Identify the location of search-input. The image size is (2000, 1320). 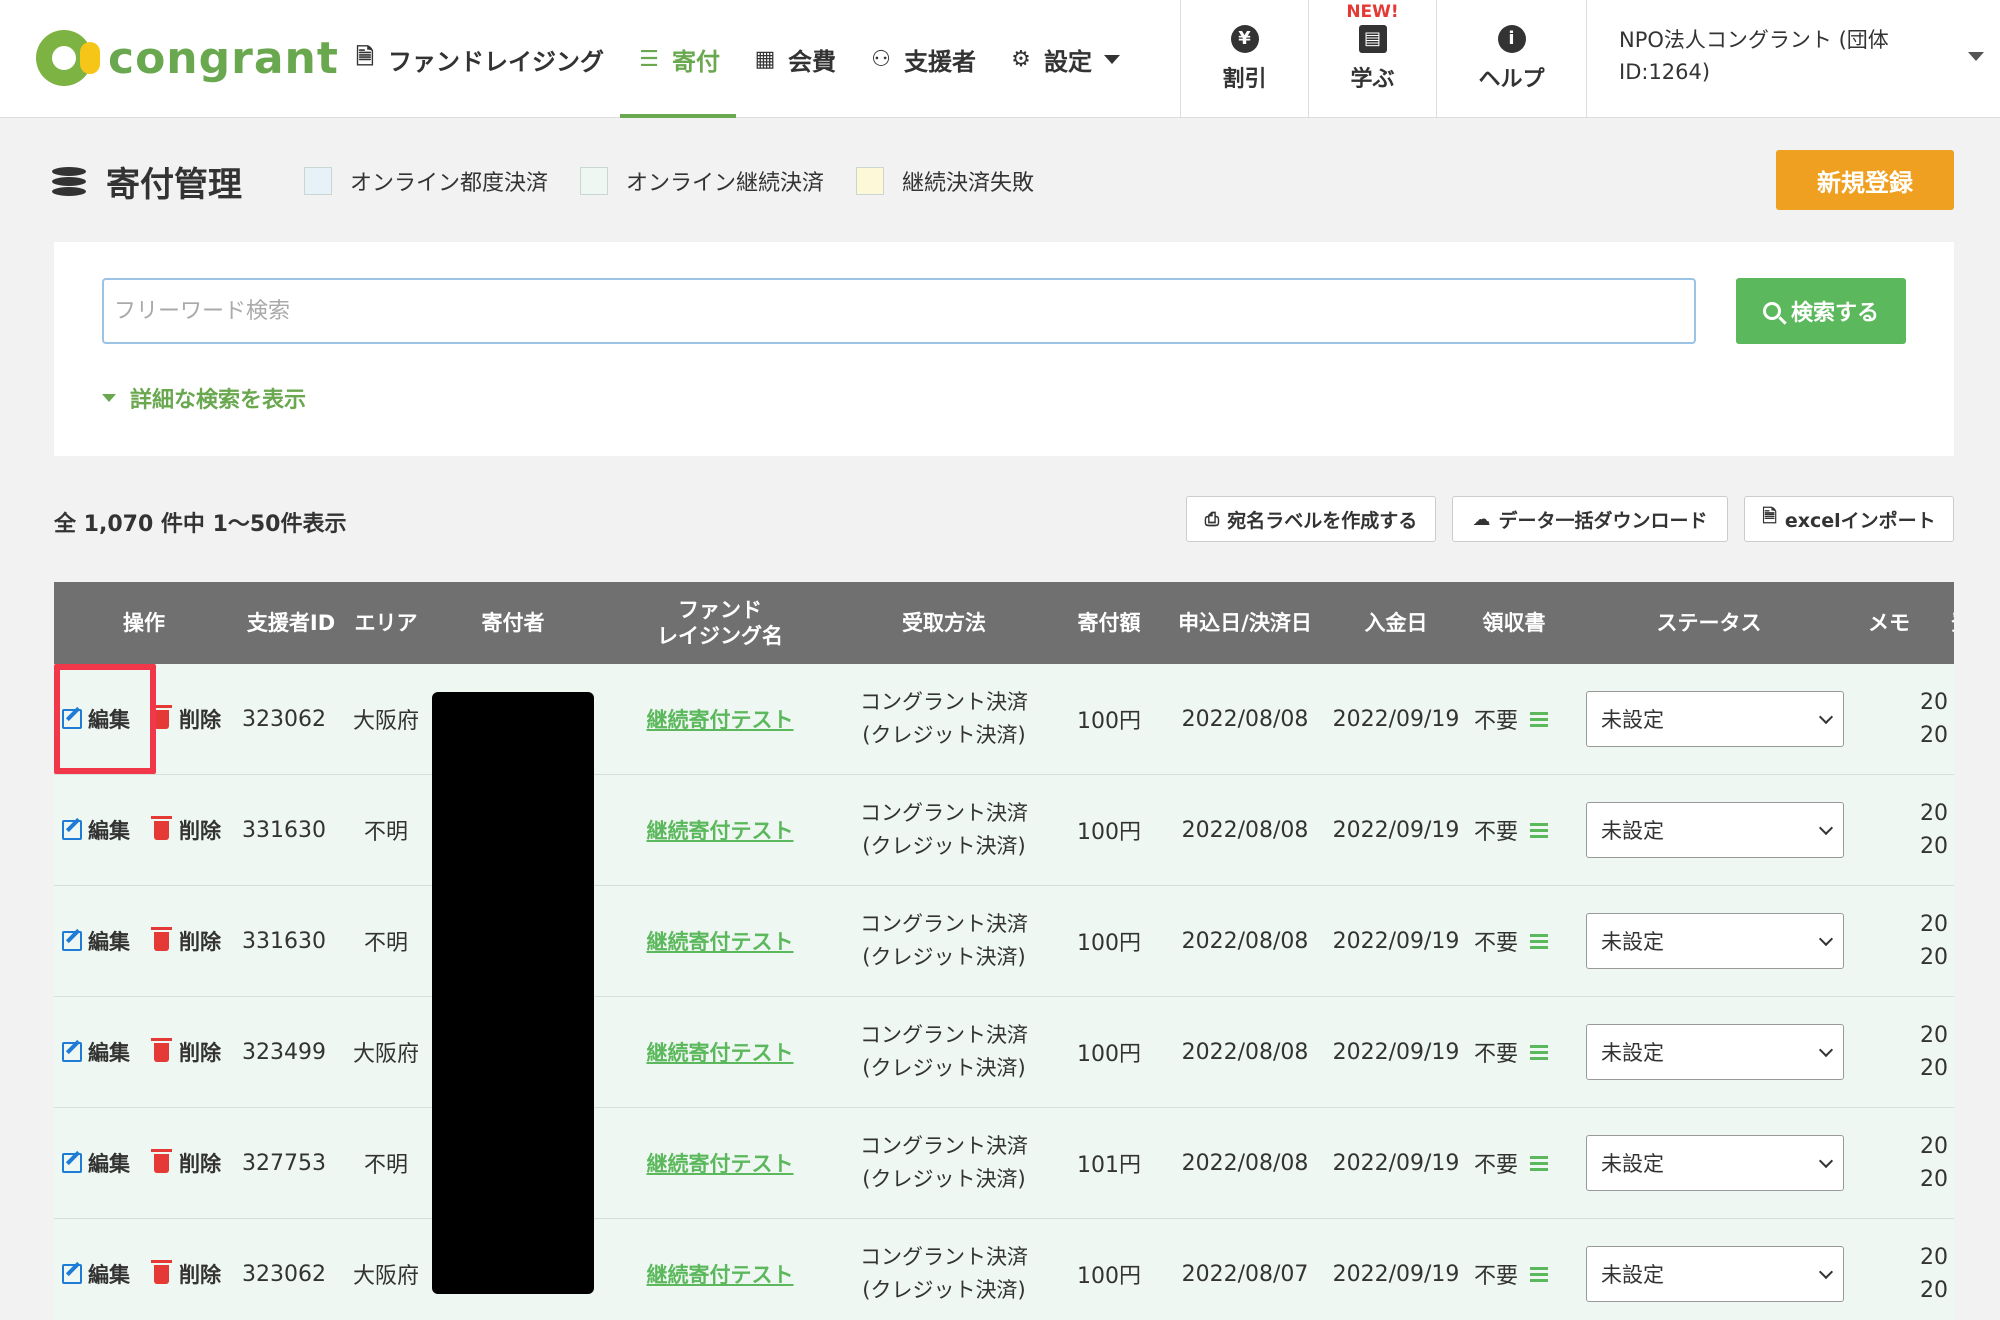
(899, 311).